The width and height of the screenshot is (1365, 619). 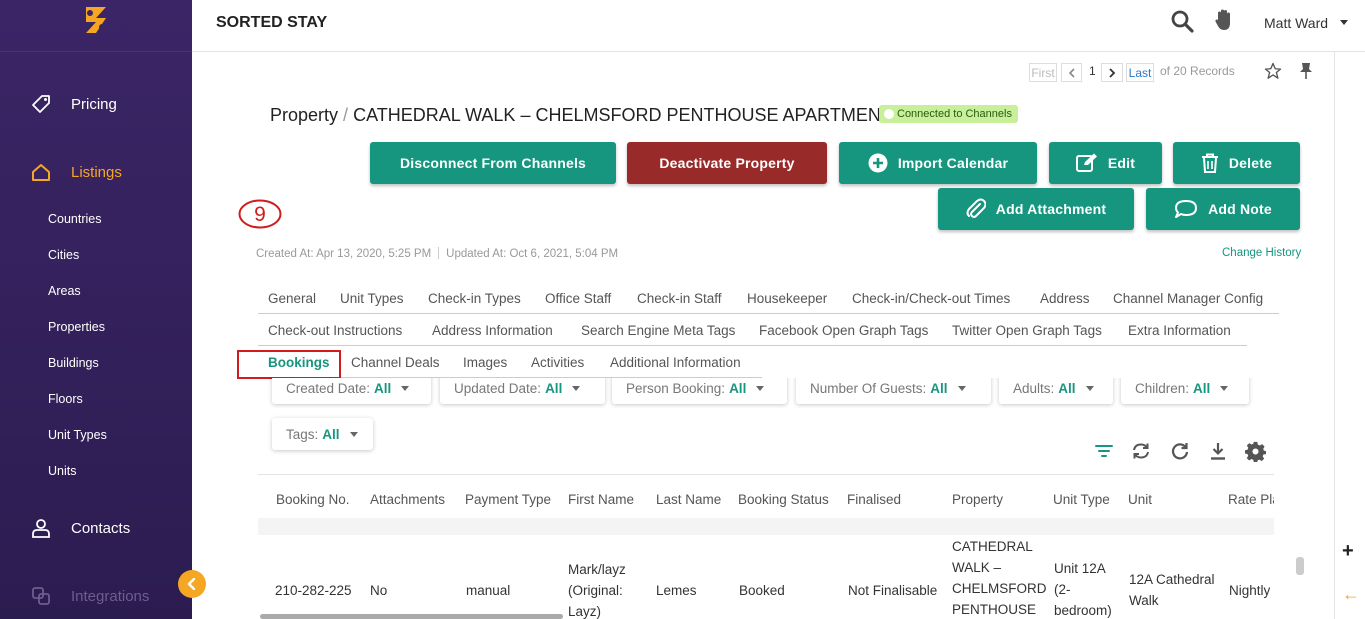 What do you see at coordinates (63, 255) in the screenshot?
I see `sidebar-subitem-cities: Cities` at bounding box center [63, 255].